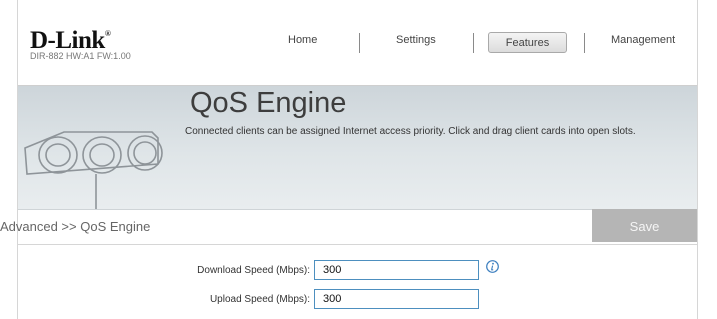 This screenshot has height=319, width=717. What do you see at coordinates (527, 42) in the screenshot?
I see `nav-features: Features` at bounding box center [527, 42].